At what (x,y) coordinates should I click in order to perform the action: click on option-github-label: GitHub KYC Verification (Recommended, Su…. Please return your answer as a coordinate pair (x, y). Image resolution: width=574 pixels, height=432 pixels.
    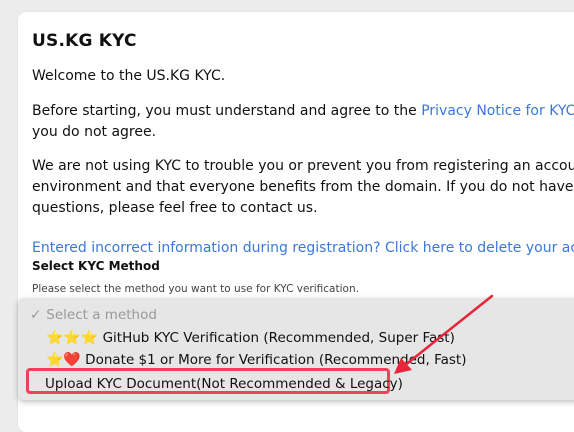
    Looking at the image, I should click on (278, 338).